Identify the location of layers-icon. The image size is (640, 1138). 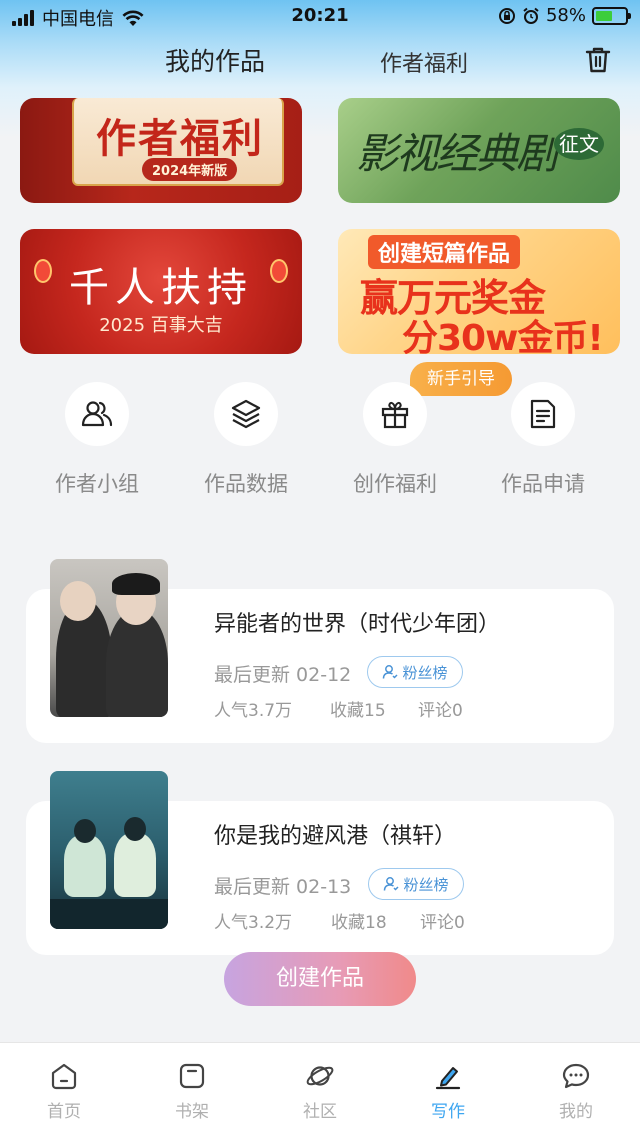
(246, 414).